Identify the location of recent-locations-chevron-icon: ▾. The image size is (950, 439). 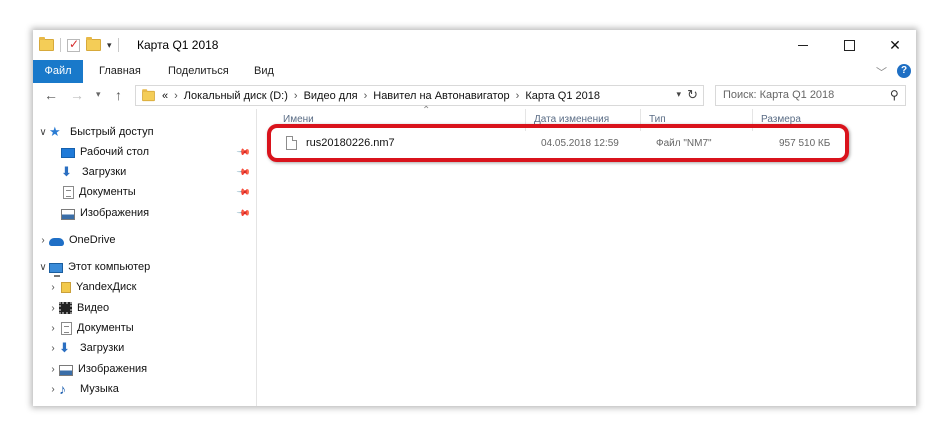
(98, 94).